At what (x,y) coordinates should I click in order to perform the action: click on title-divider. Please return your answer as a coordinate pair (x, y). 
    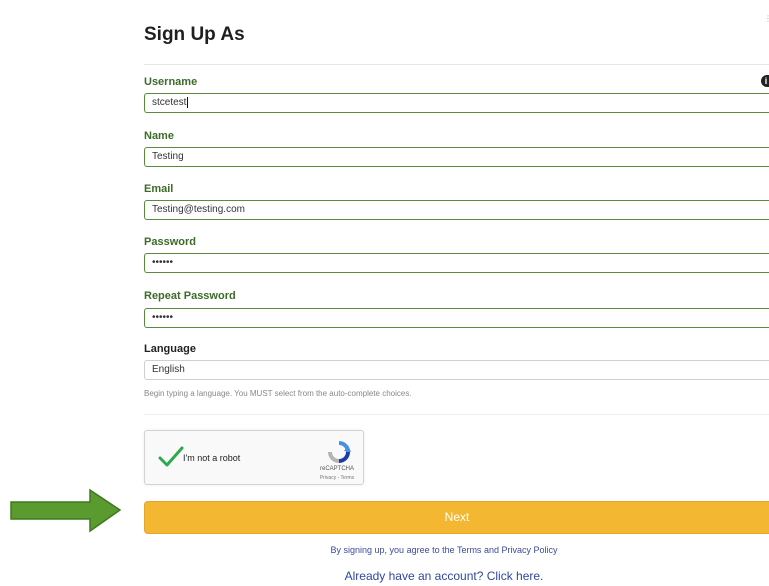
    Looking at the image, I should click on (456, 64).